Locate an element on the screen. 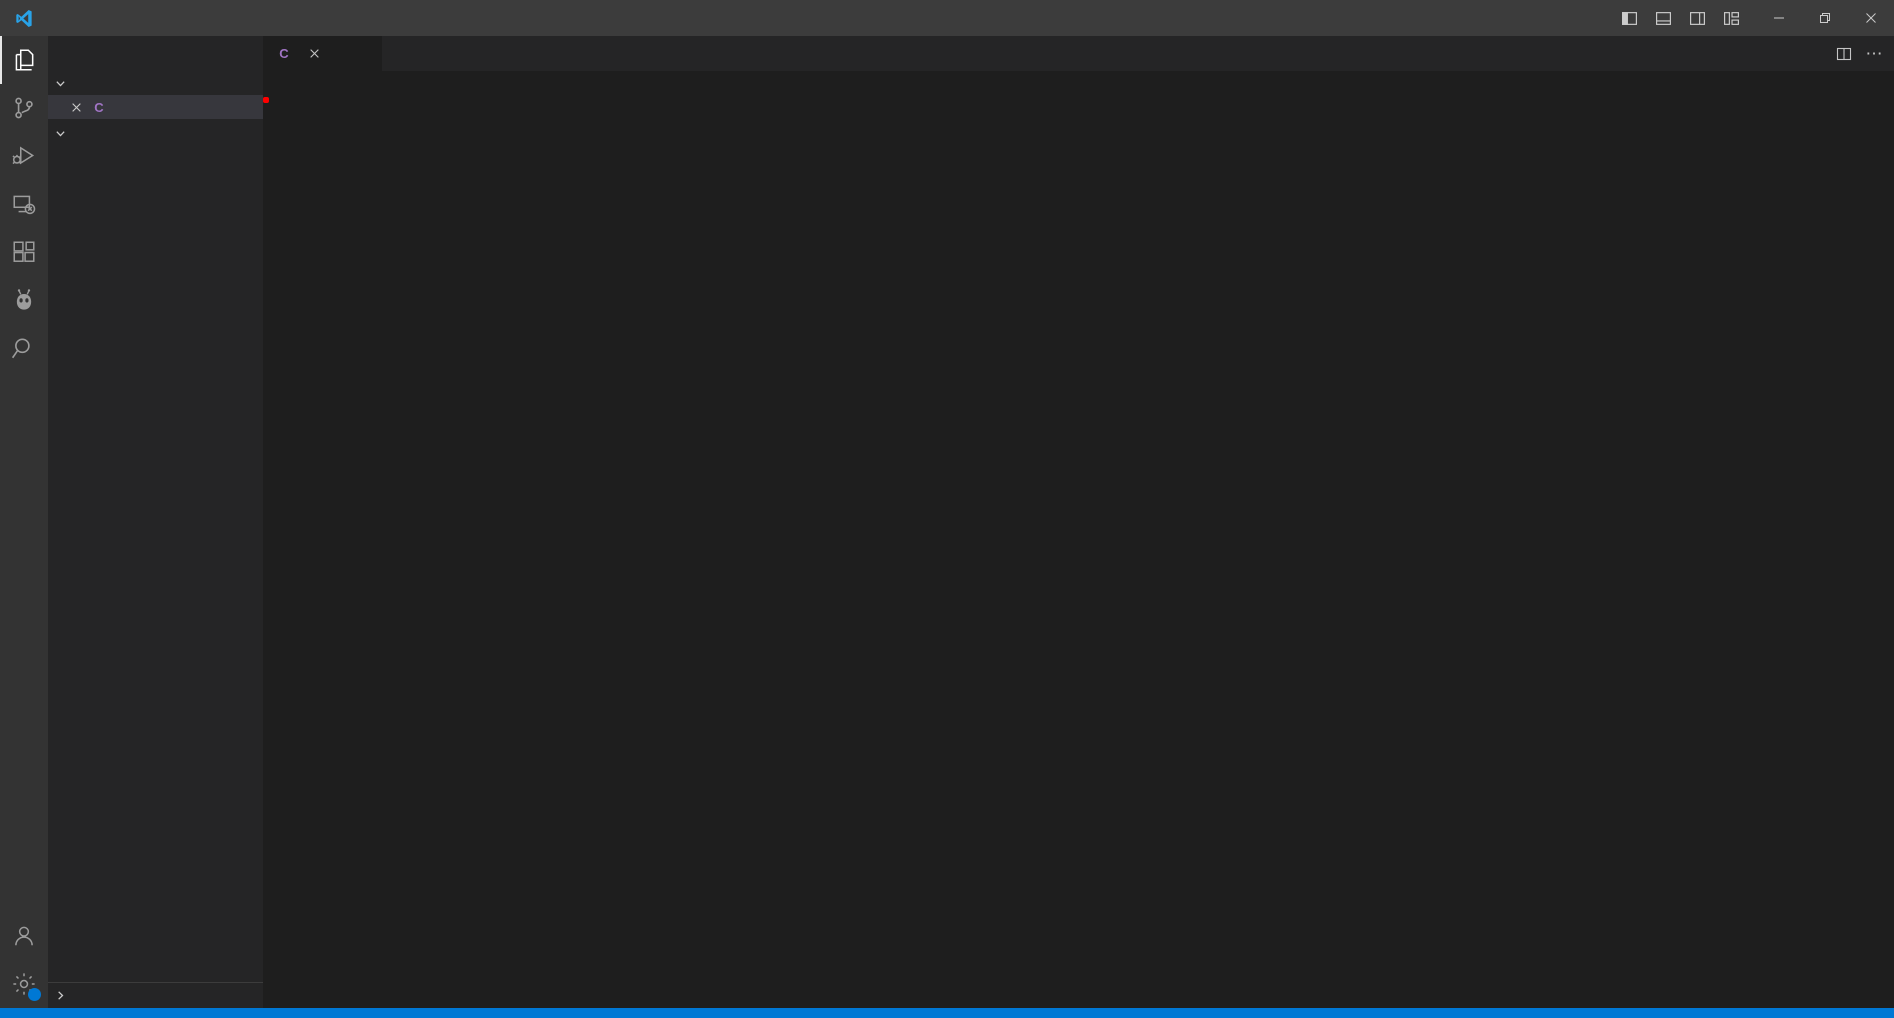  activity-run-and-debug is located at coordinates (24, 156).